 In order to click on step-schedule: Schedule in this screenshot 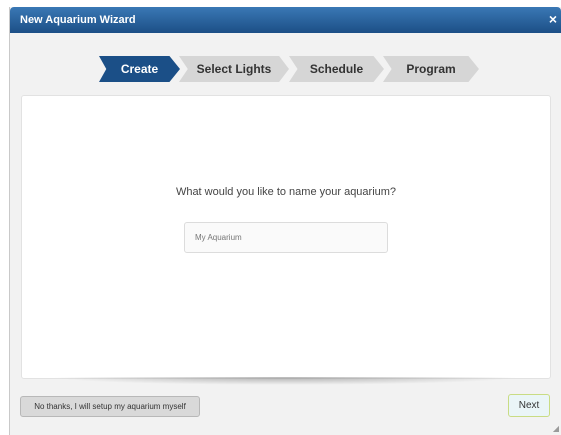, I will do `click(336, 69)`.